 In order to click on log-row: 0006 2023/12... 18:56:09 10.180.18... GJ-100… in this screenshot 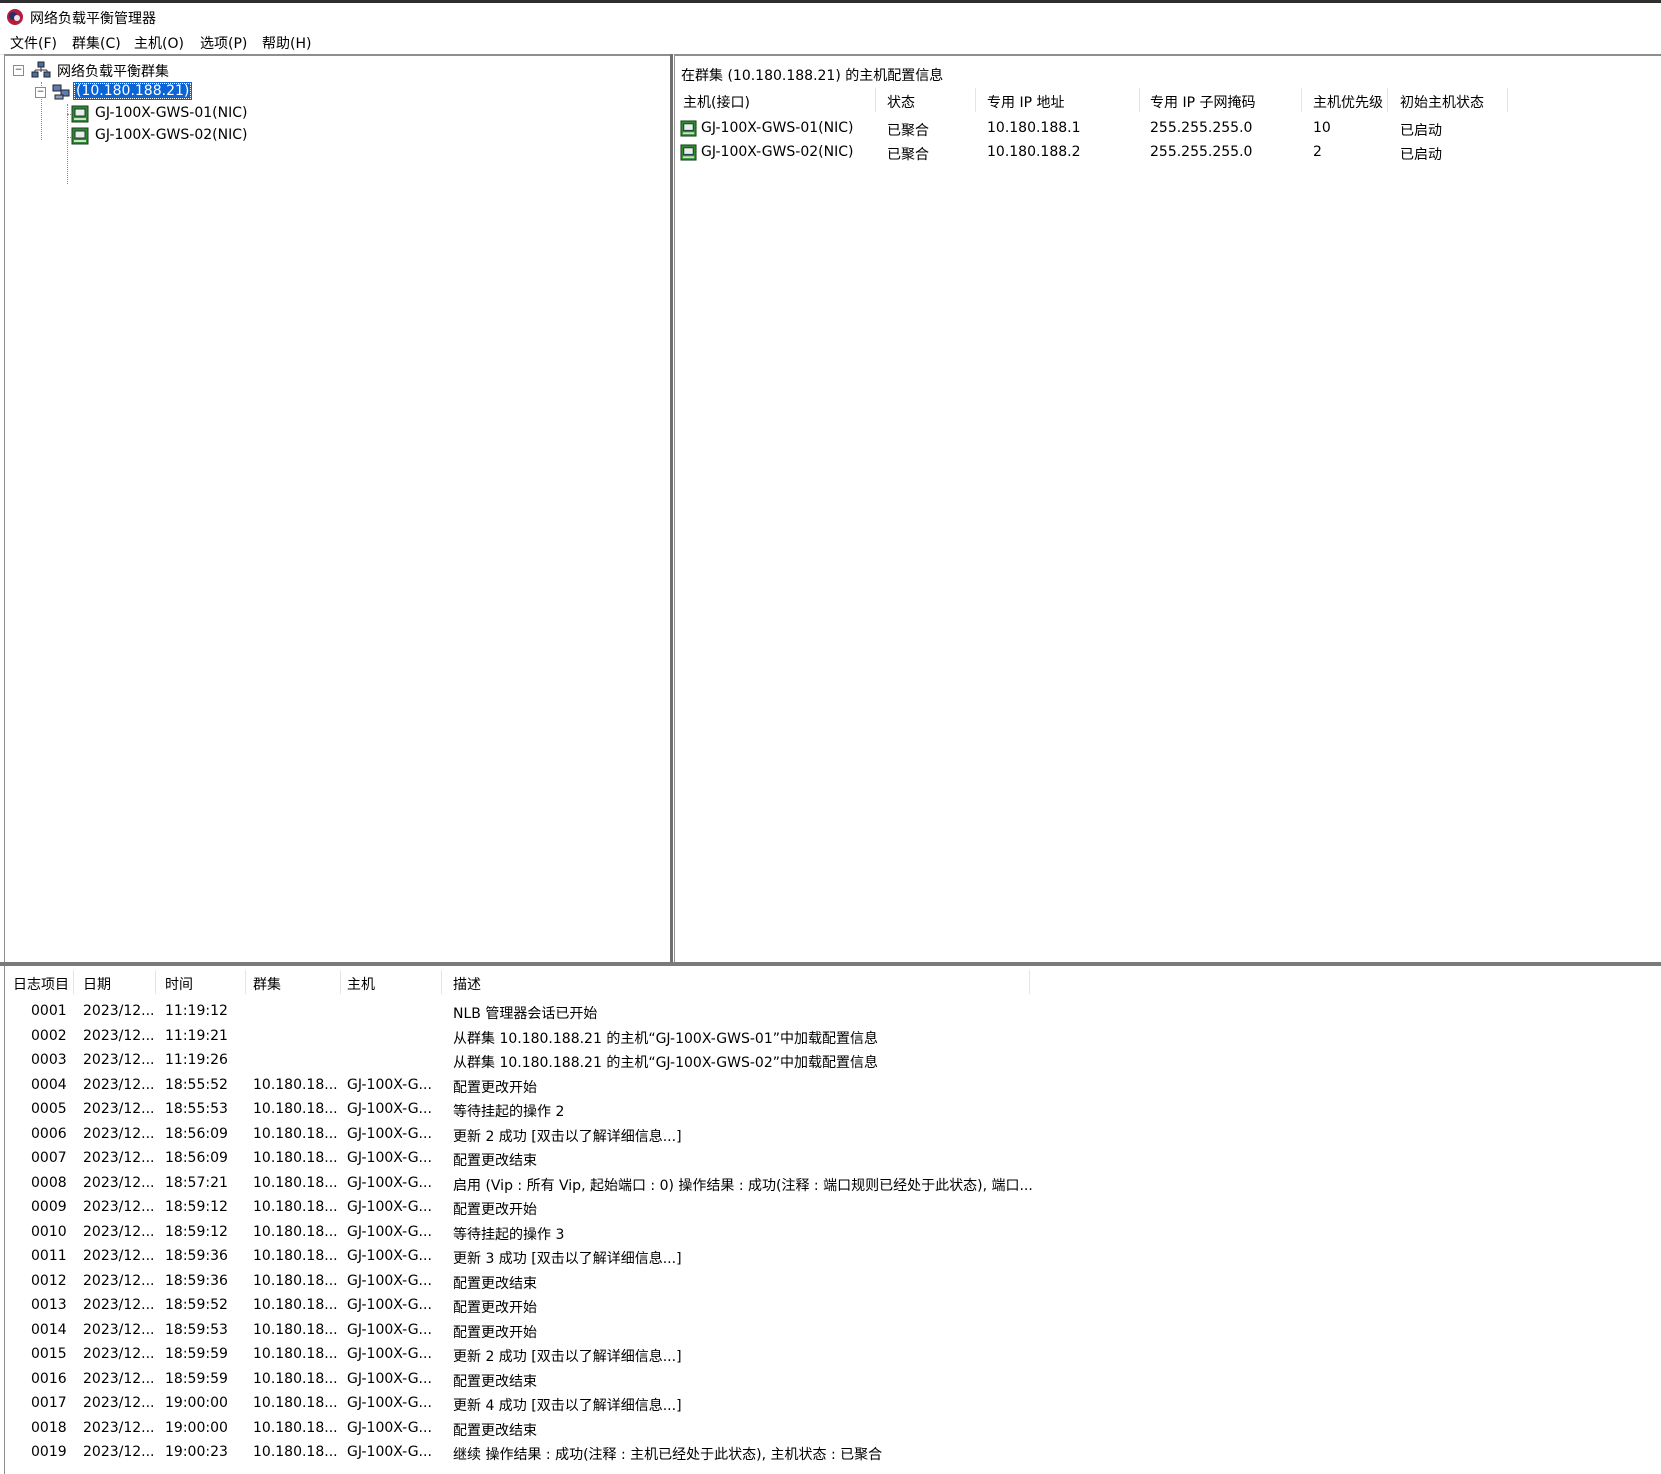, I will do `click(530, 1135)`.